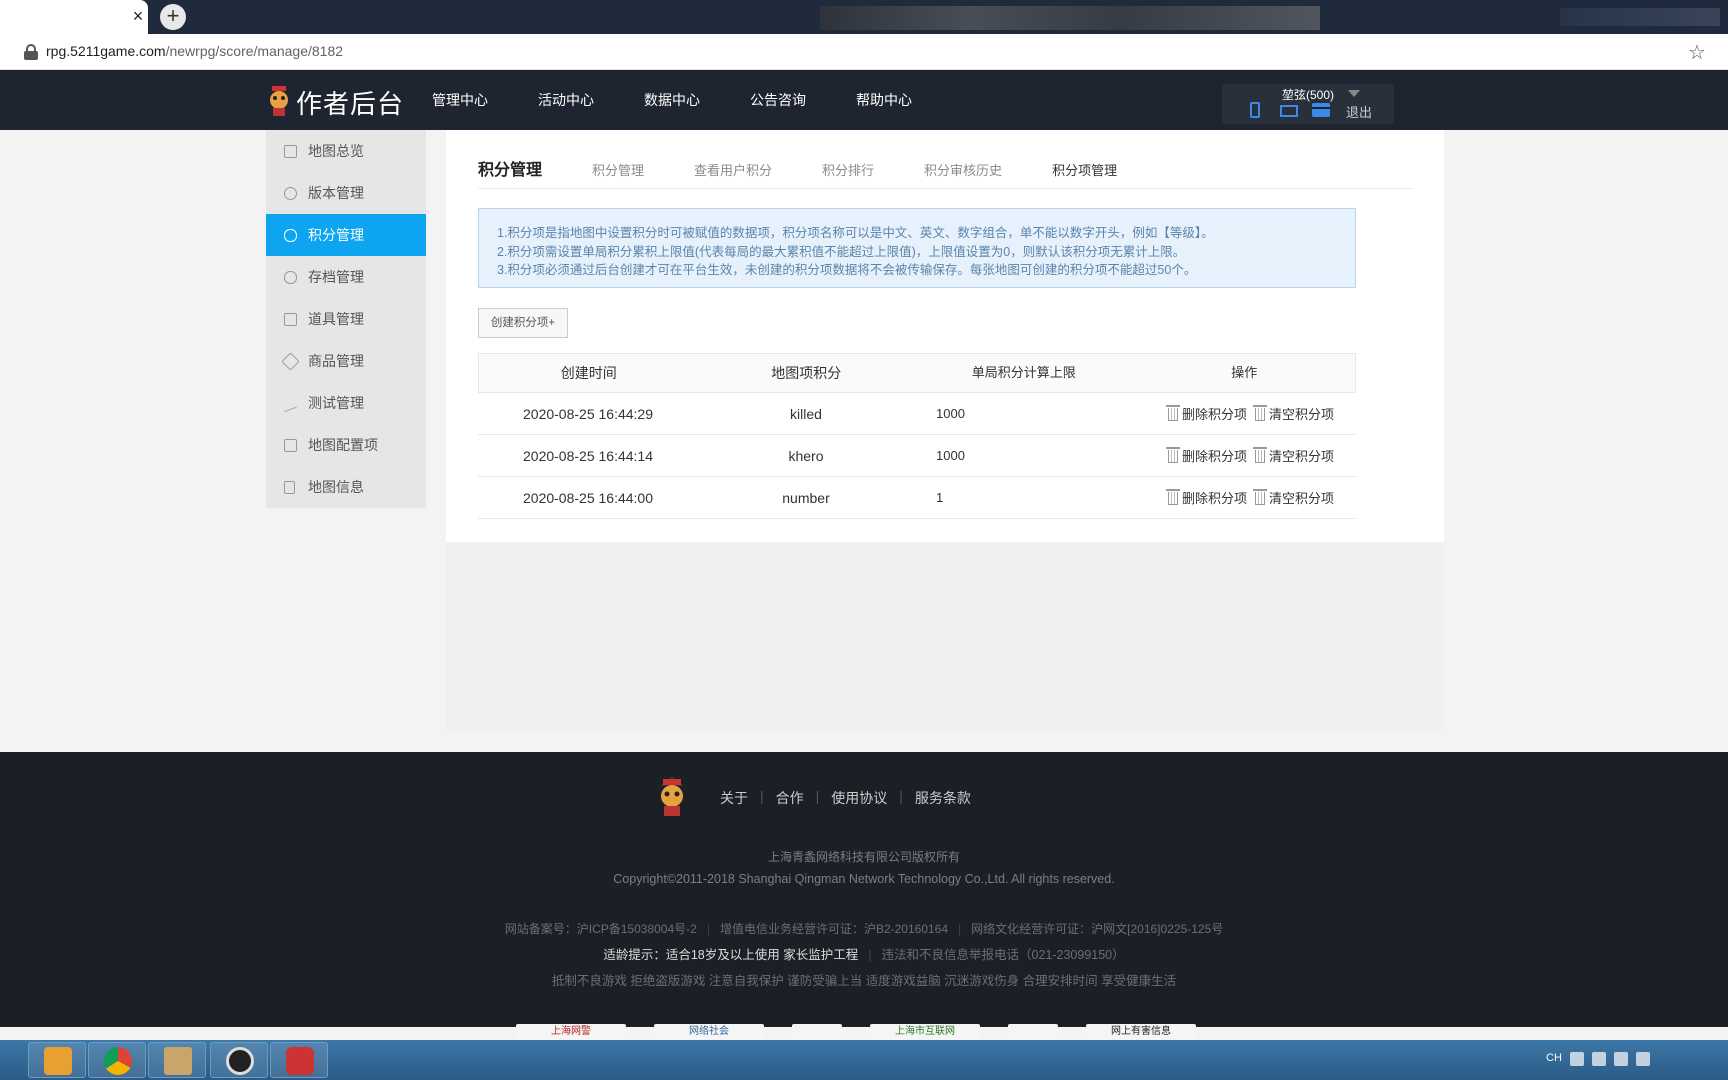 This screenshot has height=1080, width=1728. Describe the element at coordinates (909, 100) in the screenshot. I see `nav-help-center: 帮助中心` at that location.